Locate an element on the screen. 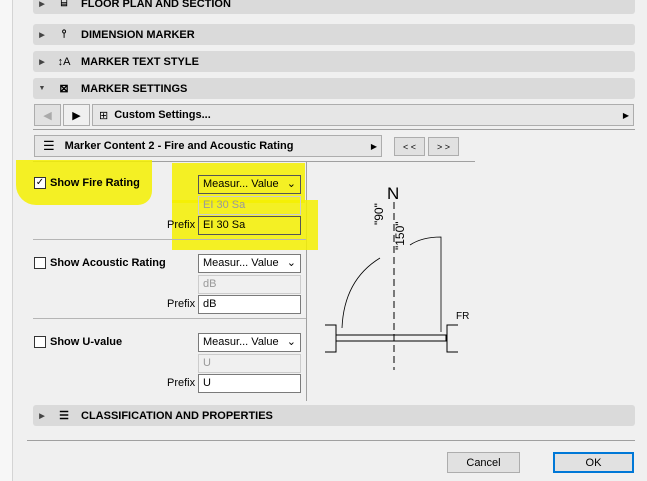 Image resolution: width=647 pixels, height=481 pixels. u-value-type-dropdown: Measur... Value ⌄ is located at coordinates (249, 342).